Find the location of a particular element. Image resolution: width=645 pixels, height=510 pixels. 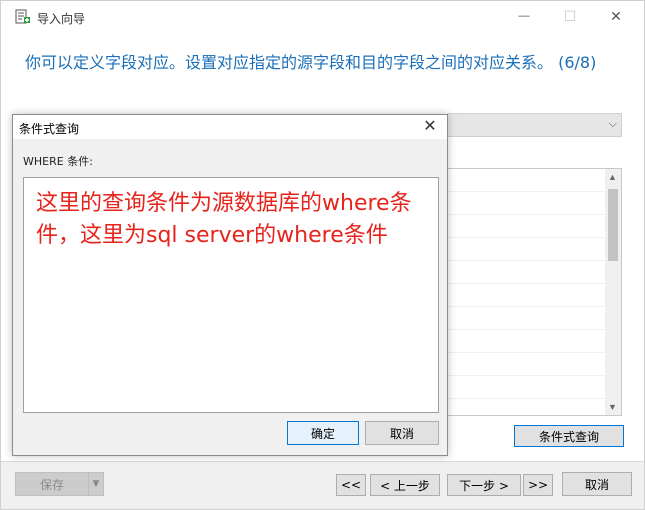

maximize-button: ☐ is located at coordinates (570, 16).